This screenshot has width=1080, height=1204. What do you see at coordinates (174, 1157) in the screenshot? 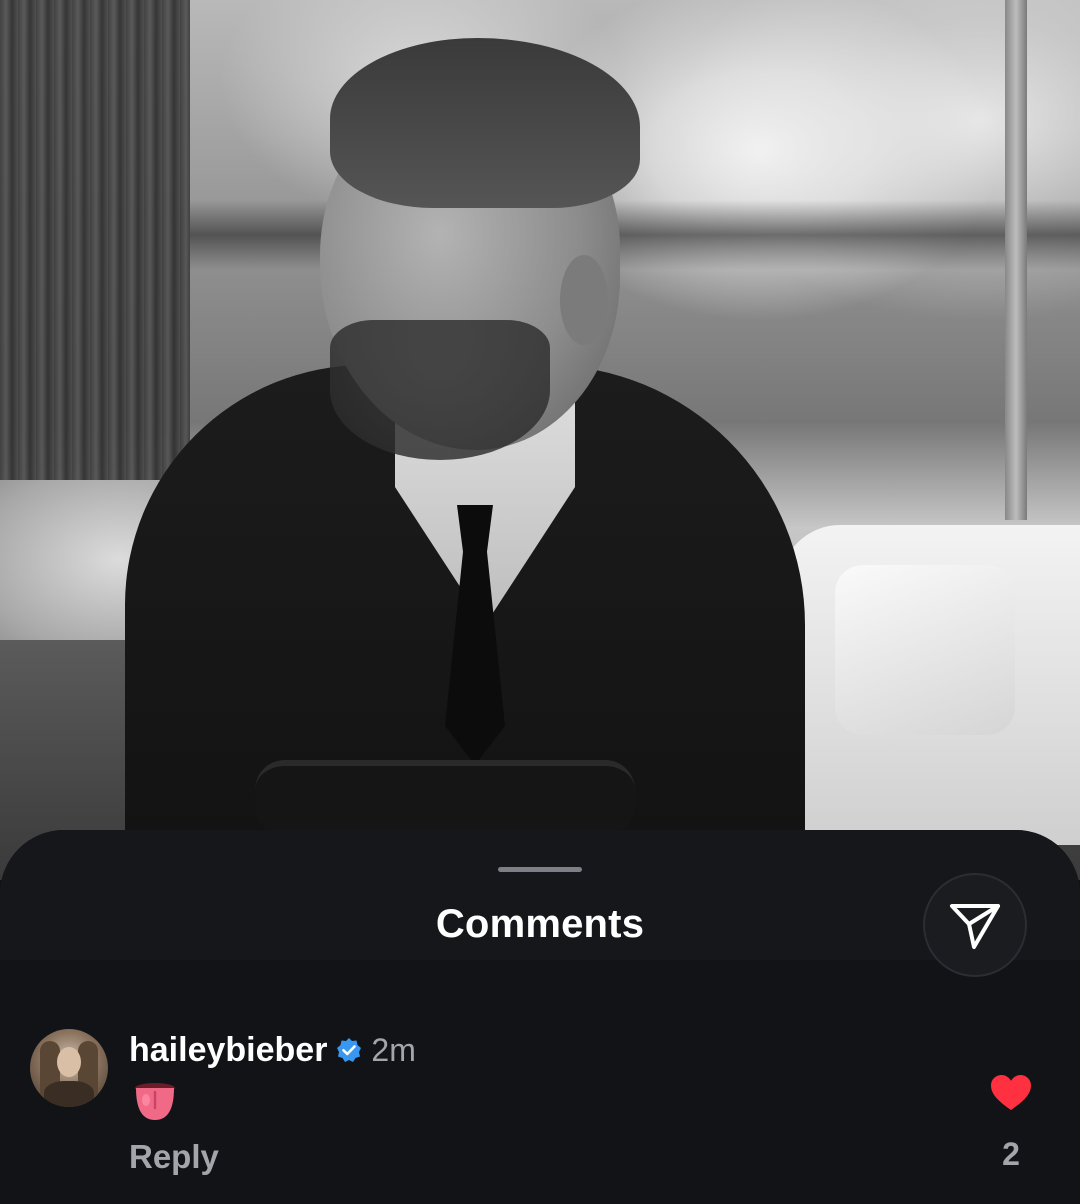
I see `reply-button: Reply` at bounding box center [174, 1157].